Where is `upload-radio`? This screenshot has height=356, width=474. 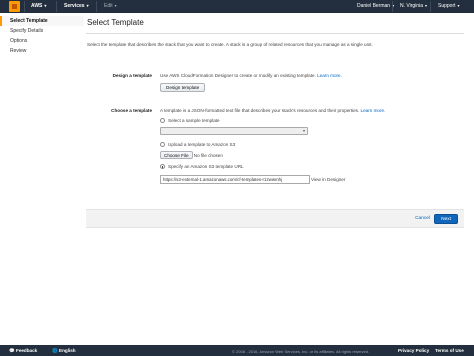 upload-radio is located at coordinates (162, 145).